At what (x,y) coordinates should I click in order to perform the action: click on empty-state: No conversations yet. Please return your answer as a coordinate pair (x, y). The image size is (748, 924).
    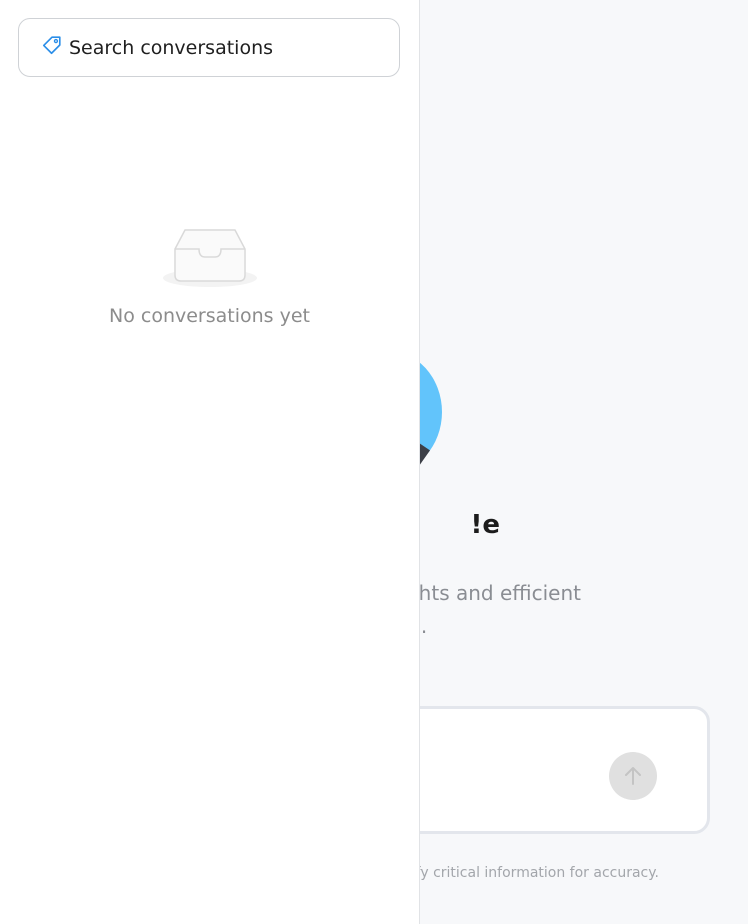
    Looking at the image, I should click on (209, 276).